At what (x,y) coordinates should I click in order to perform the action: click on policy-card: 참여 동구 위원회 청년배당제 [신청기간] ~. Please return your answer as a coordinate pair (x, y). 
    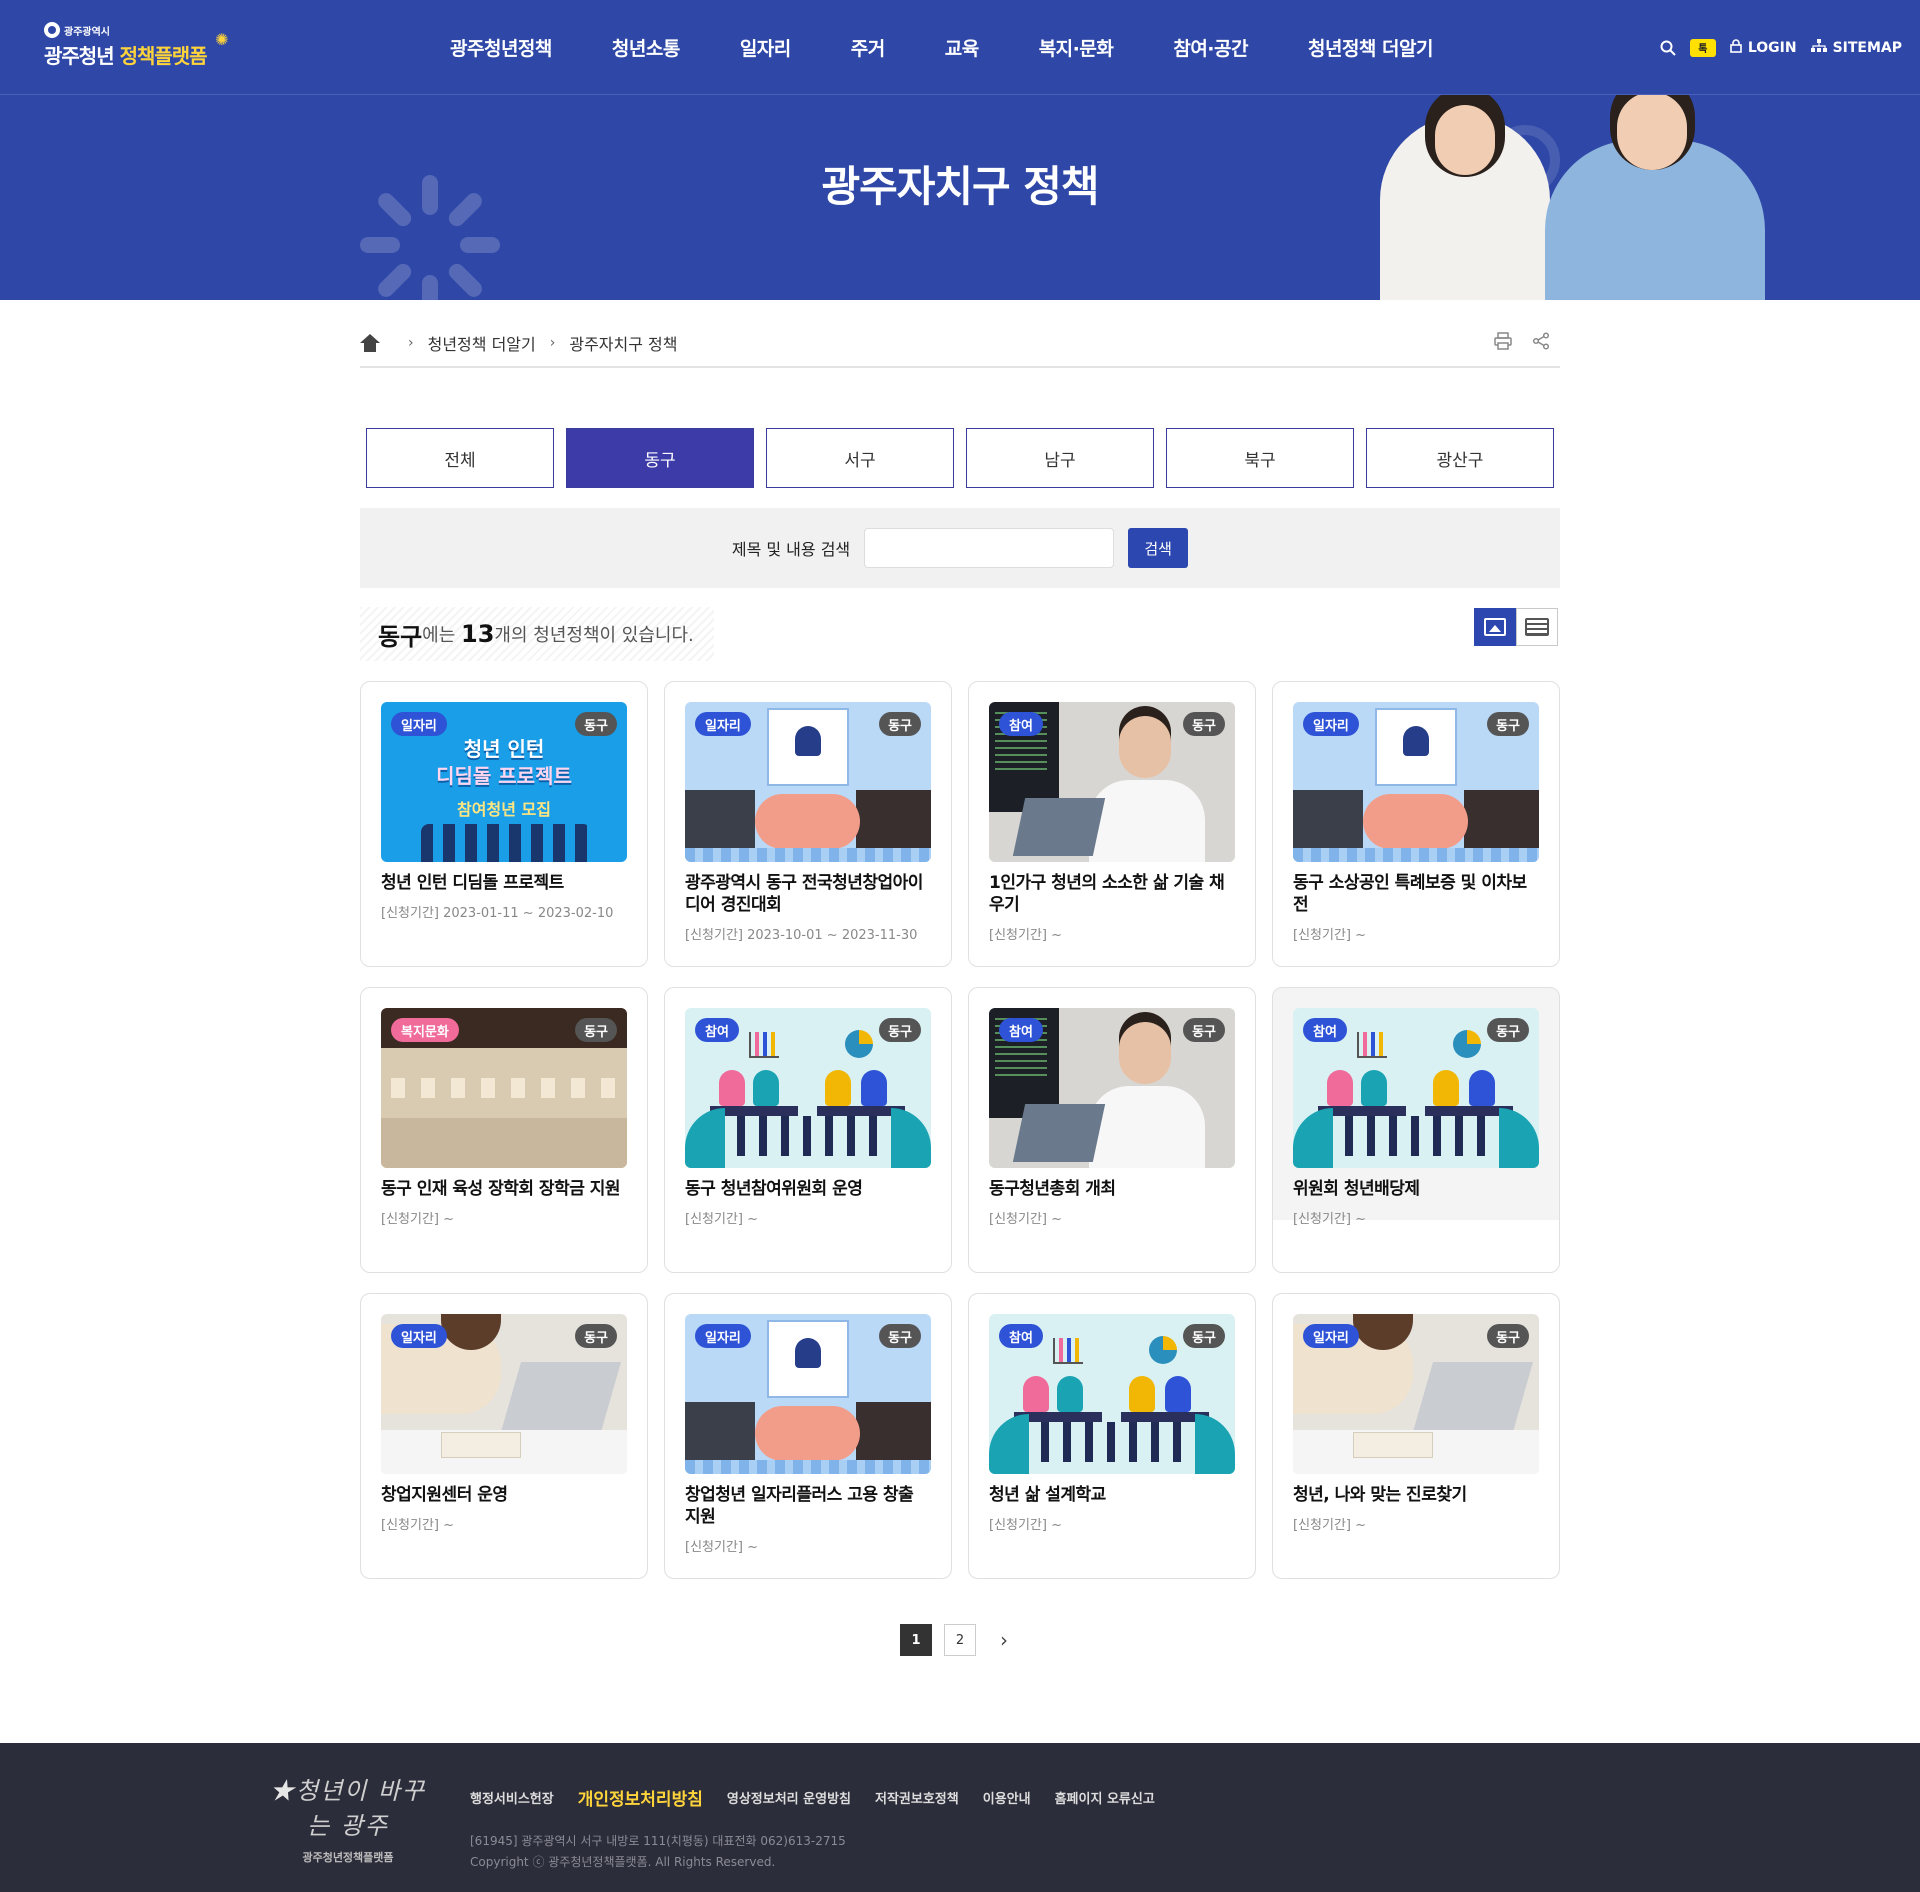
    Looking at the image, I should click on (1416, 1130).